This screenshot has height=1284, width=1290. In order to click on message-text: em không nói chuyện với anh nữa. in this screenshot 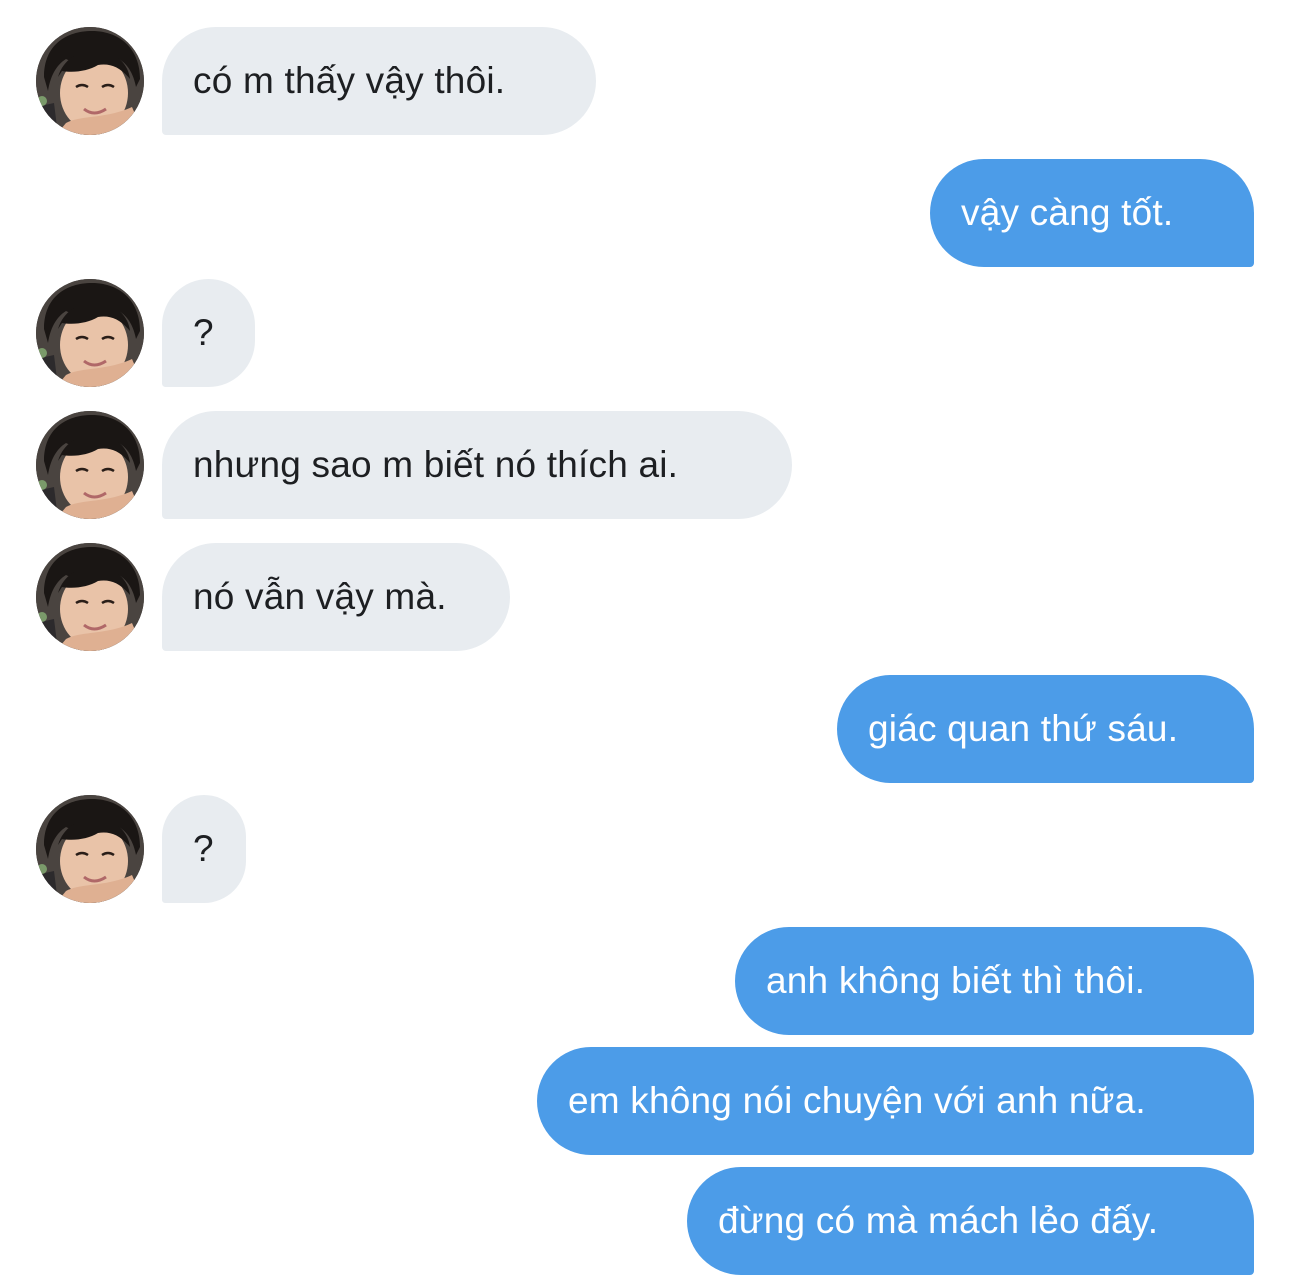, I will do `click(857, 1100)`.